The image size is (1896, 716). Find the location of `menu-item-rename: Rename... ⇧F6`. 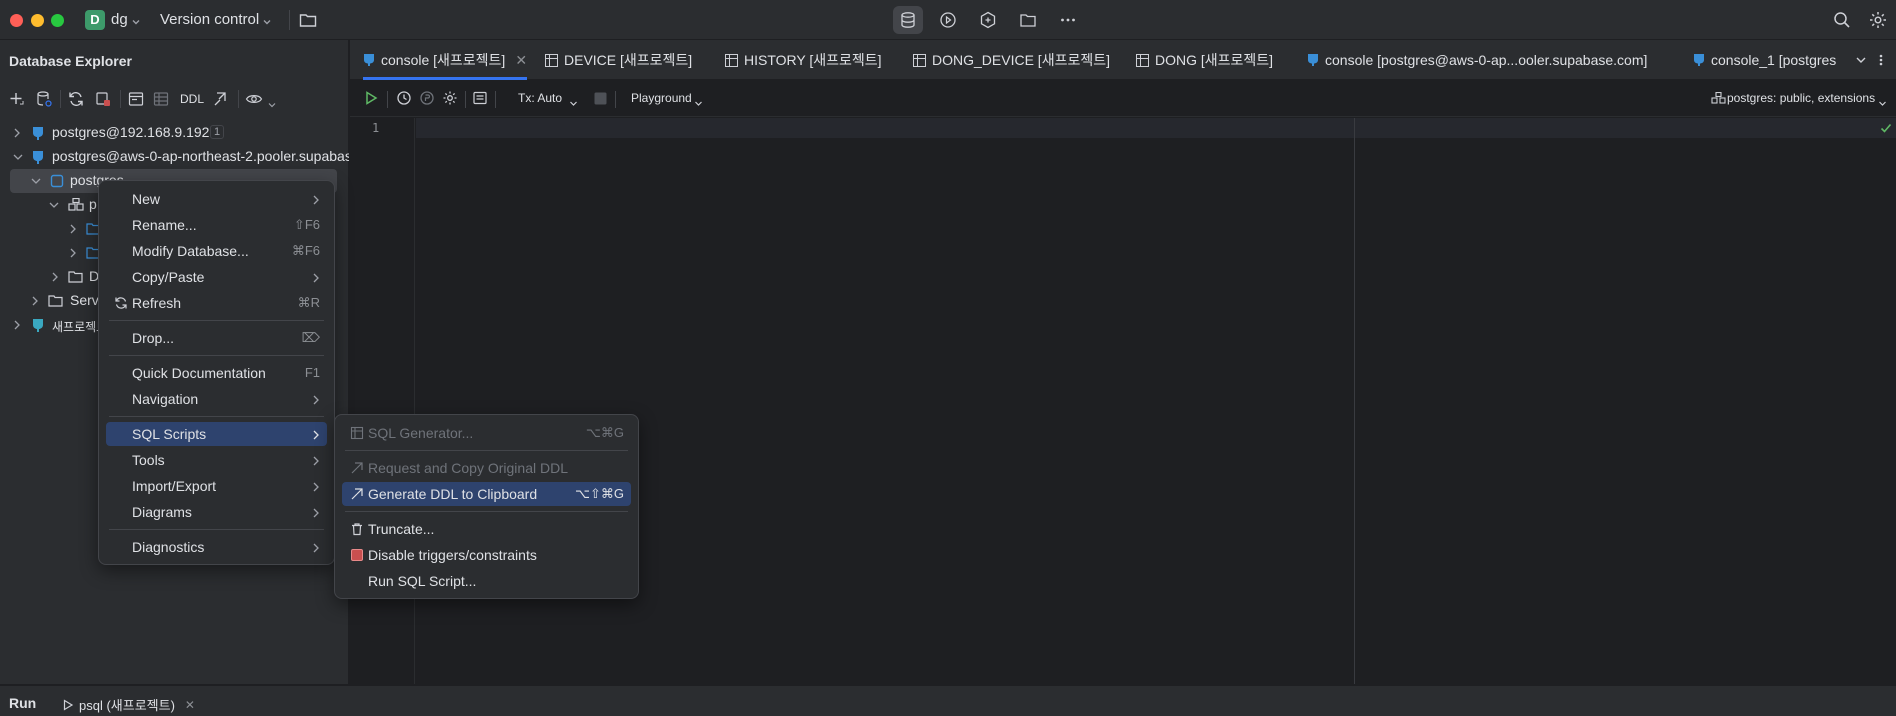

menu-item-rename: Rename... ⇧F6 is located at coordinates (216, 225).